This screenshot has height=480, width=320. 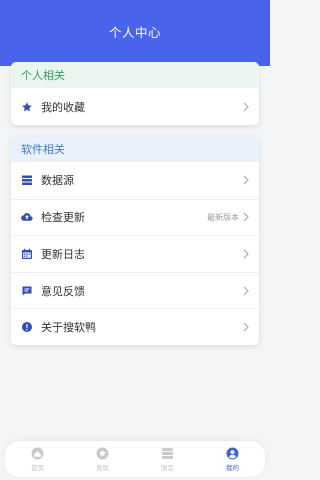 I want to click on menu-item-data-source: 数据源, so click(x=135, y=180).